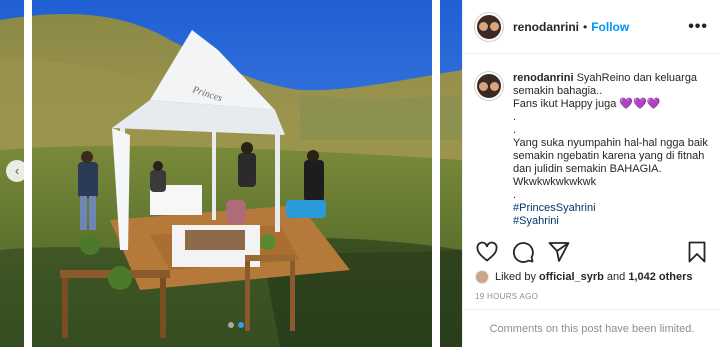  What do you see at coordinates (611, 221) in the screenshot?
I see `hashtag-link: #Syahrini` at bounding box center [611, 221].